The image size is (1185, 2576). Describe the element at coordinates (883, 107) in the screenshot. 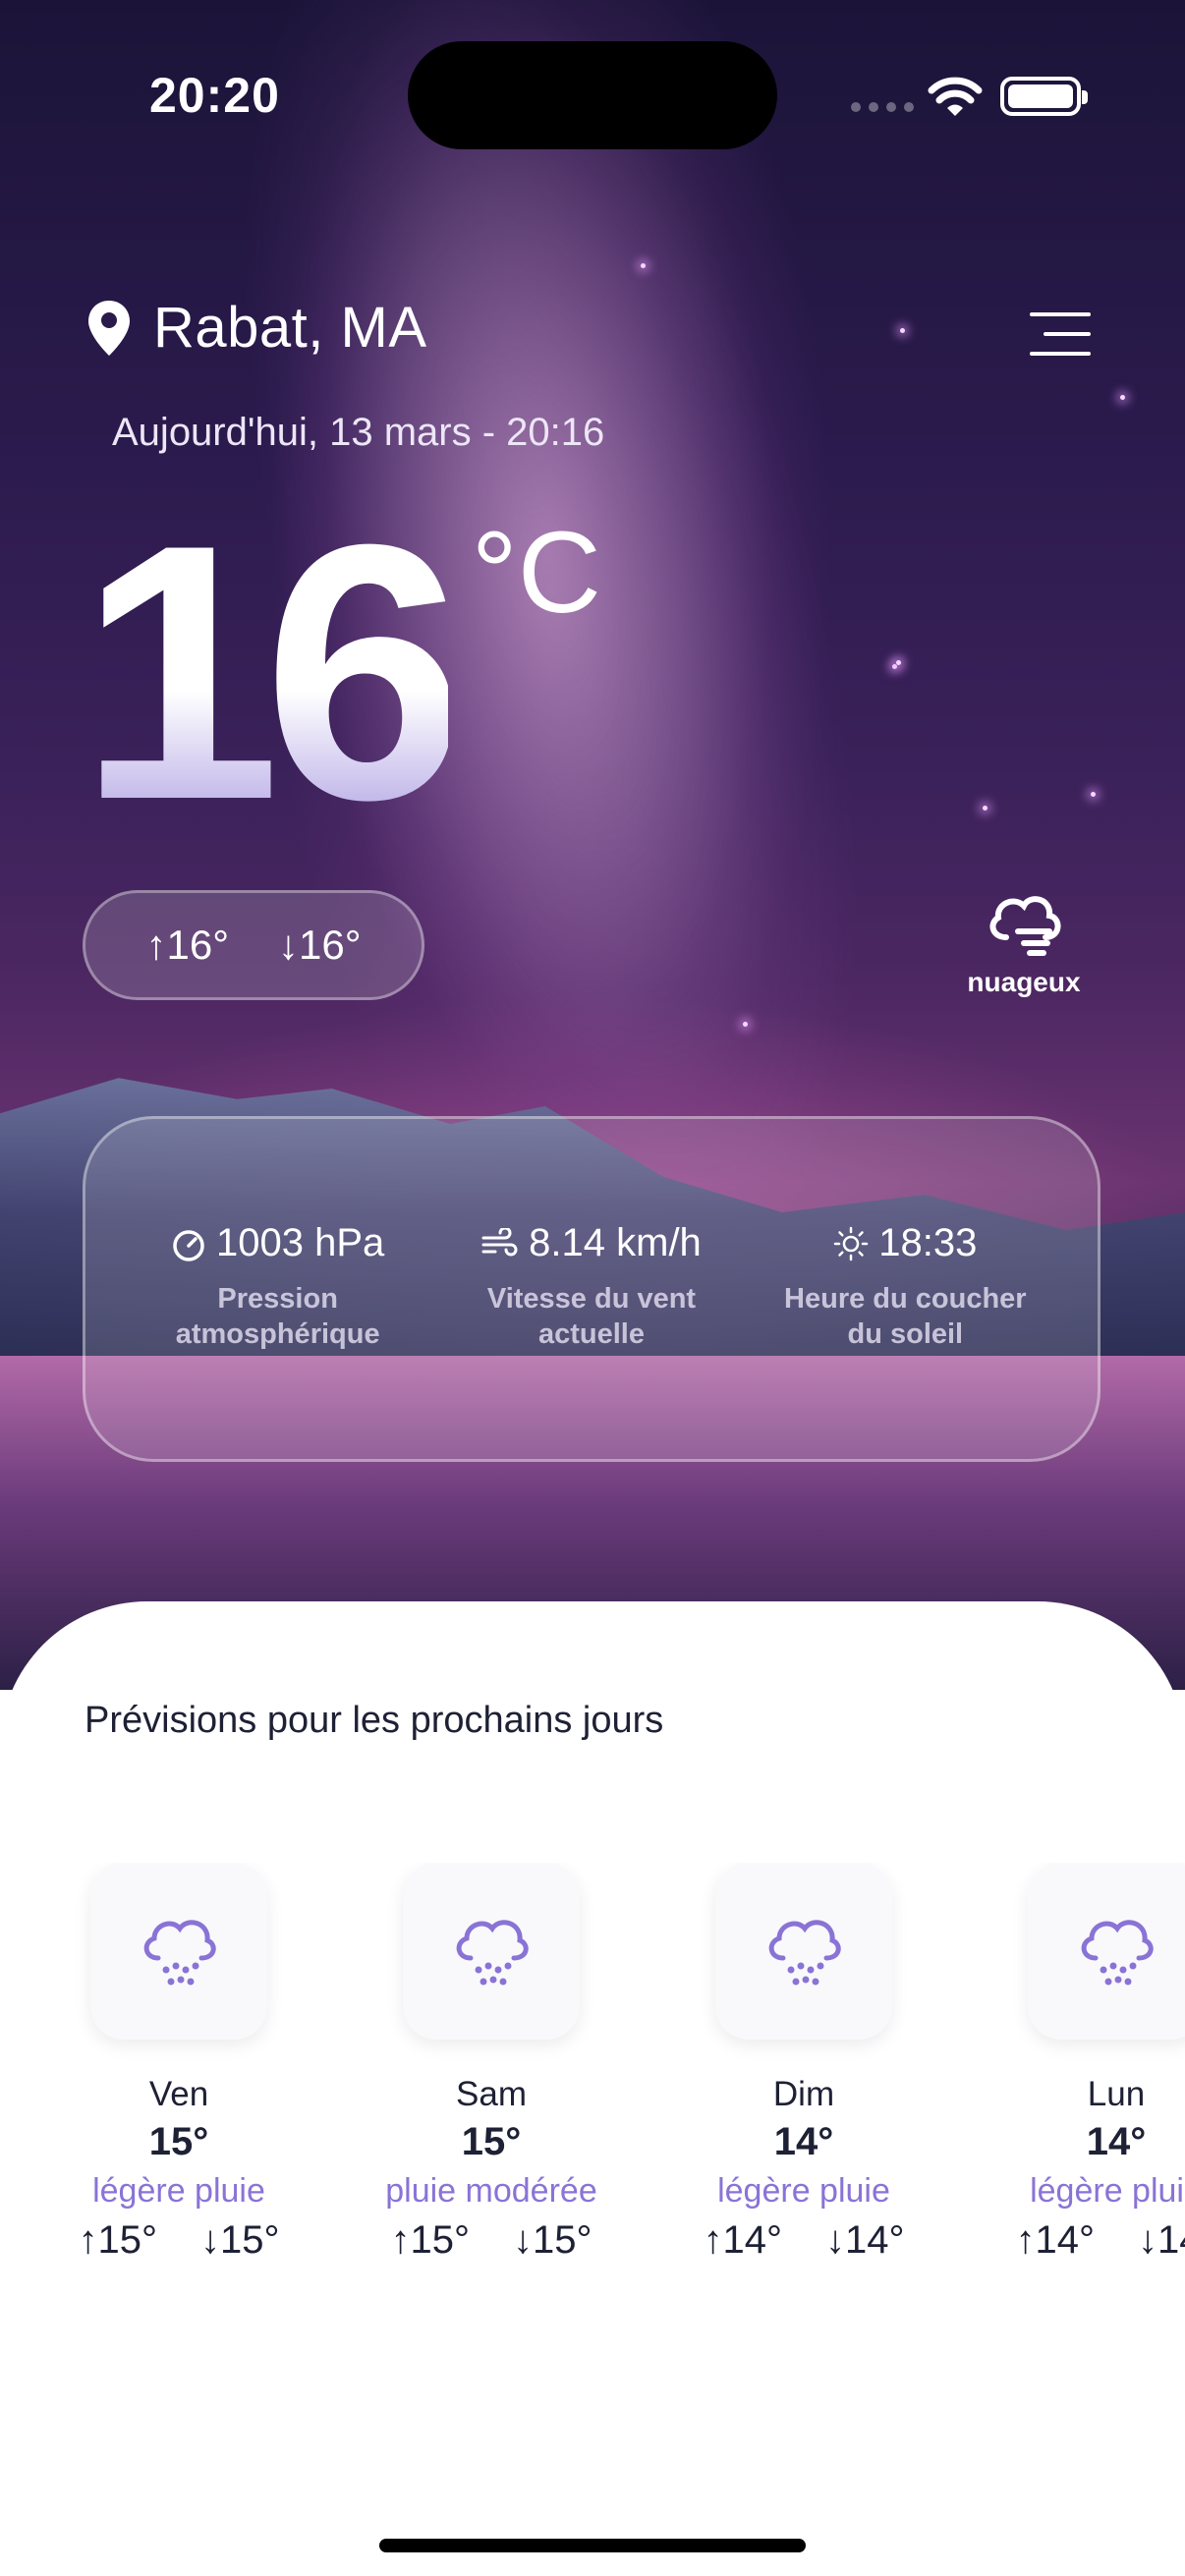

I see `signal-icon` at that location.